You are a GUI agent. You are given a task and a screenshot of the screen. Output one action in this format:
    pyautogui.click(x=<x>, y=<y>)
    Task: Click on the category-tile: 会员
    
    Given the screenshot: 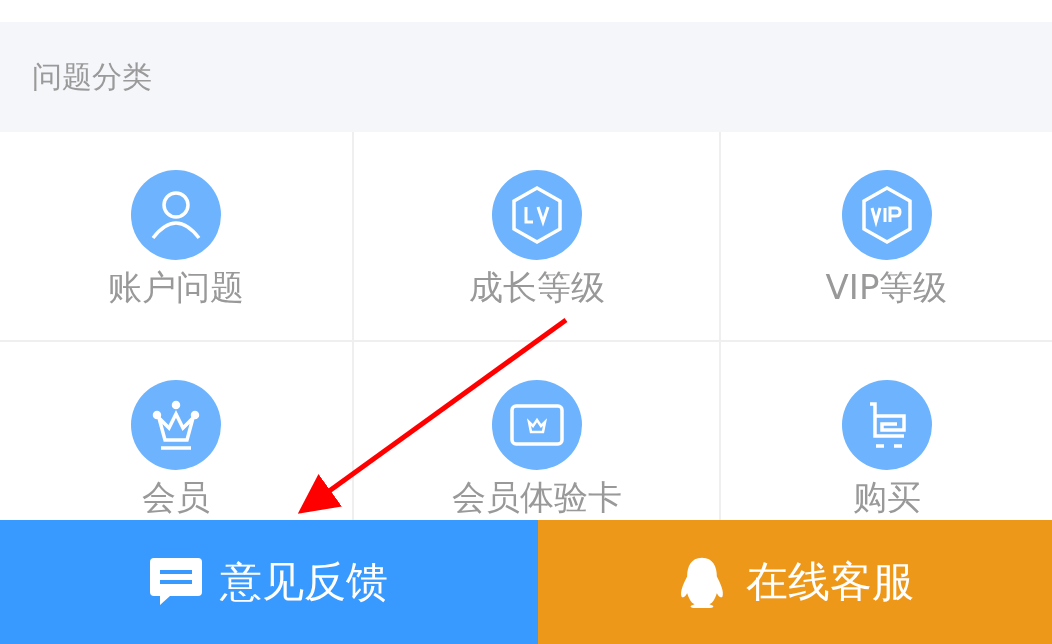 What is the action you would take?
    pyautogui.click(x=176, y=431)
    